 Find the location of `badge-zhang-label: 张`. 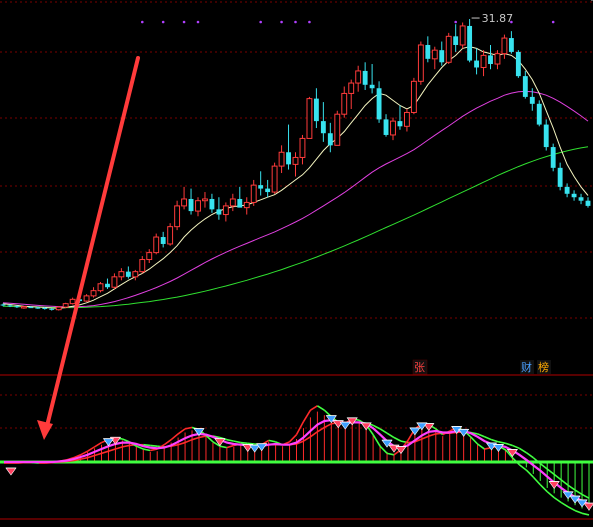

badge-zhang-label: 张 is located at coordinates (419, 367).